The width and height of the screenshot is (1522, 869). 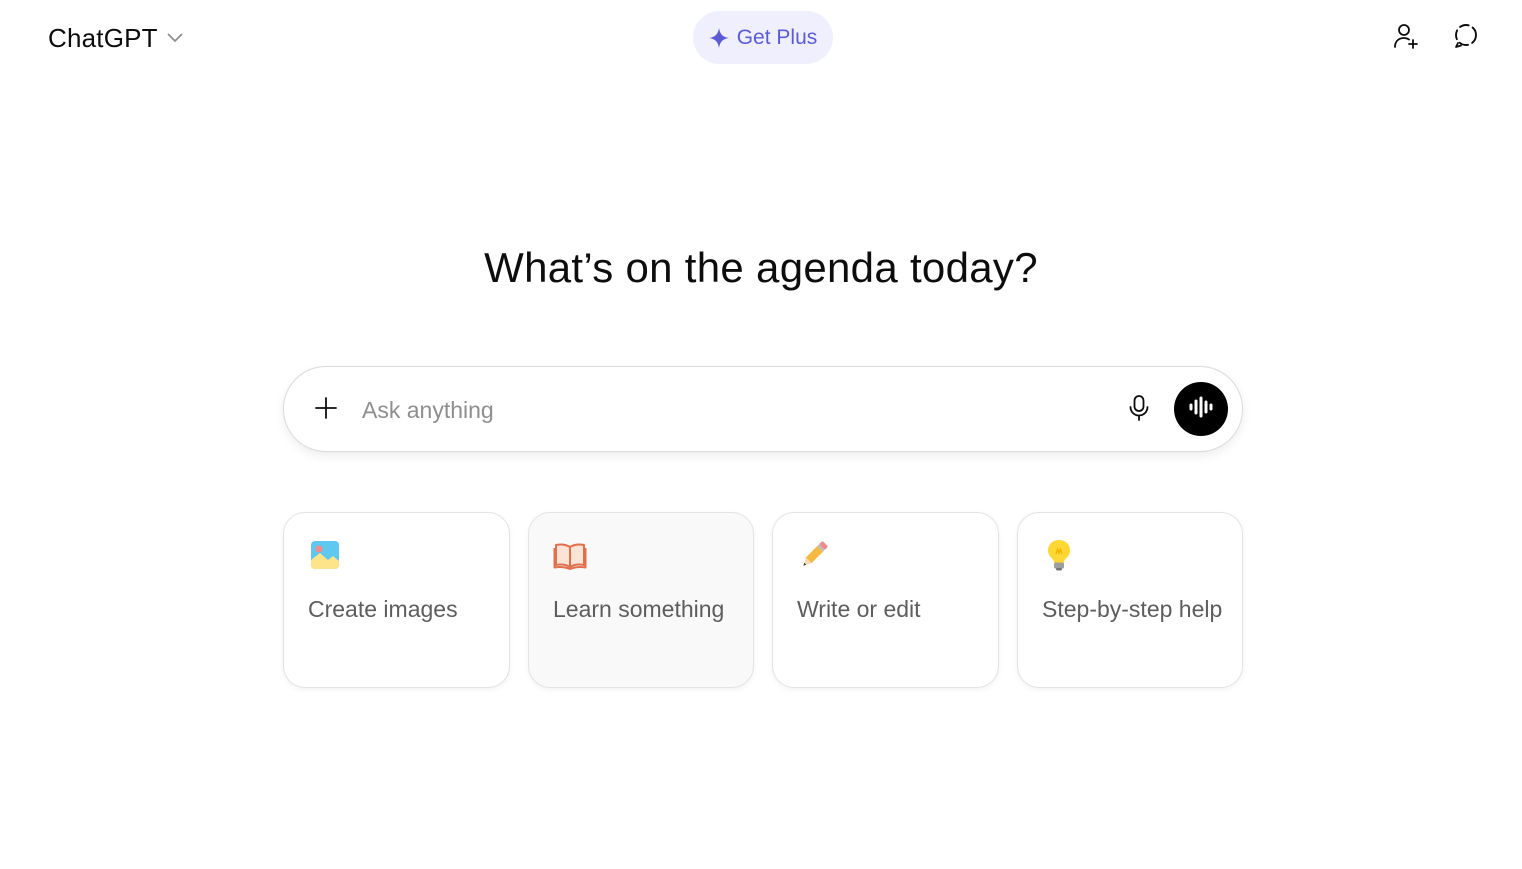 I want to click on suggestion-label: Write or edit, so click(x=859, y=609).